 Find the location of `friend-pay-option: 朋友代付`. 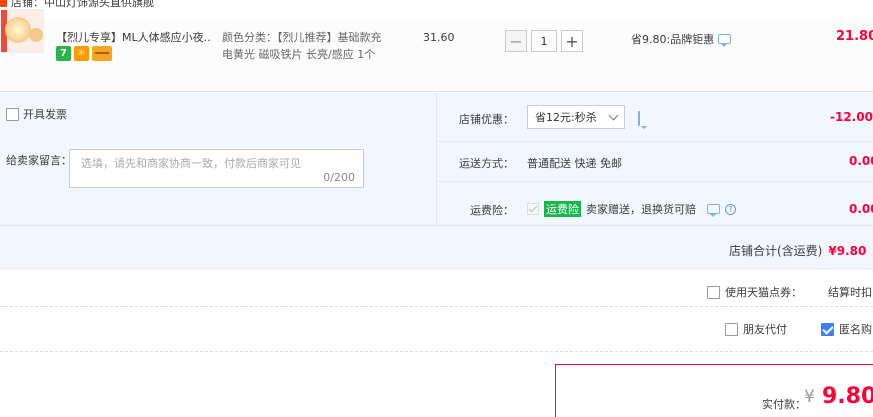

friend-pay-option: 朋友代付 is located at coordinates (756, 329).